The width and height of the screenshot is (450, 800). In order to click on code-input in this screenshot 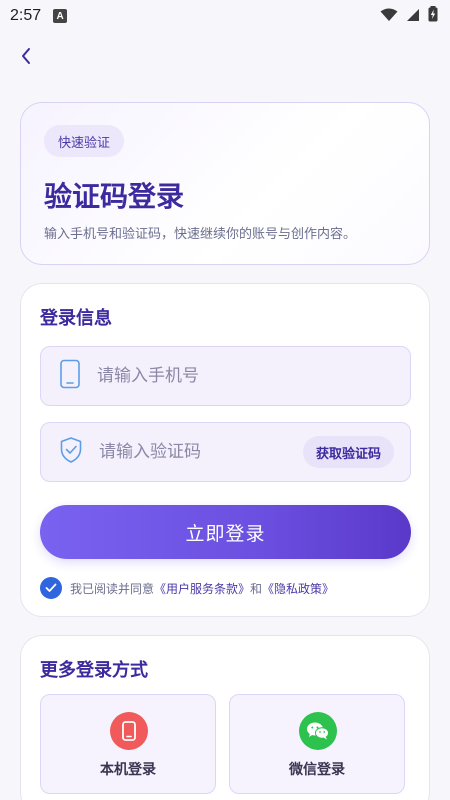, I will do `click(199, 452)`.